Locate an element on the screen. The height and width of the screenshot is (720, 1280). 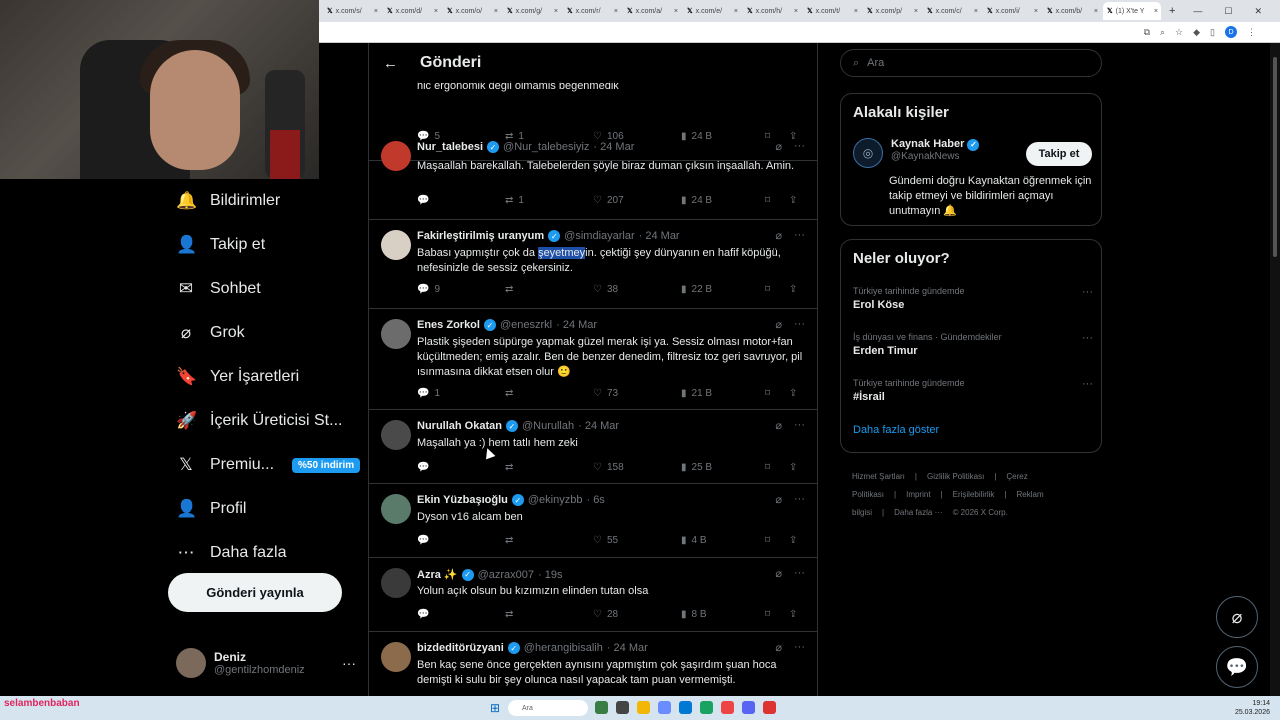
browser-tab: 𝕏x.com/b/ × is located at coordinates (1072, 11).